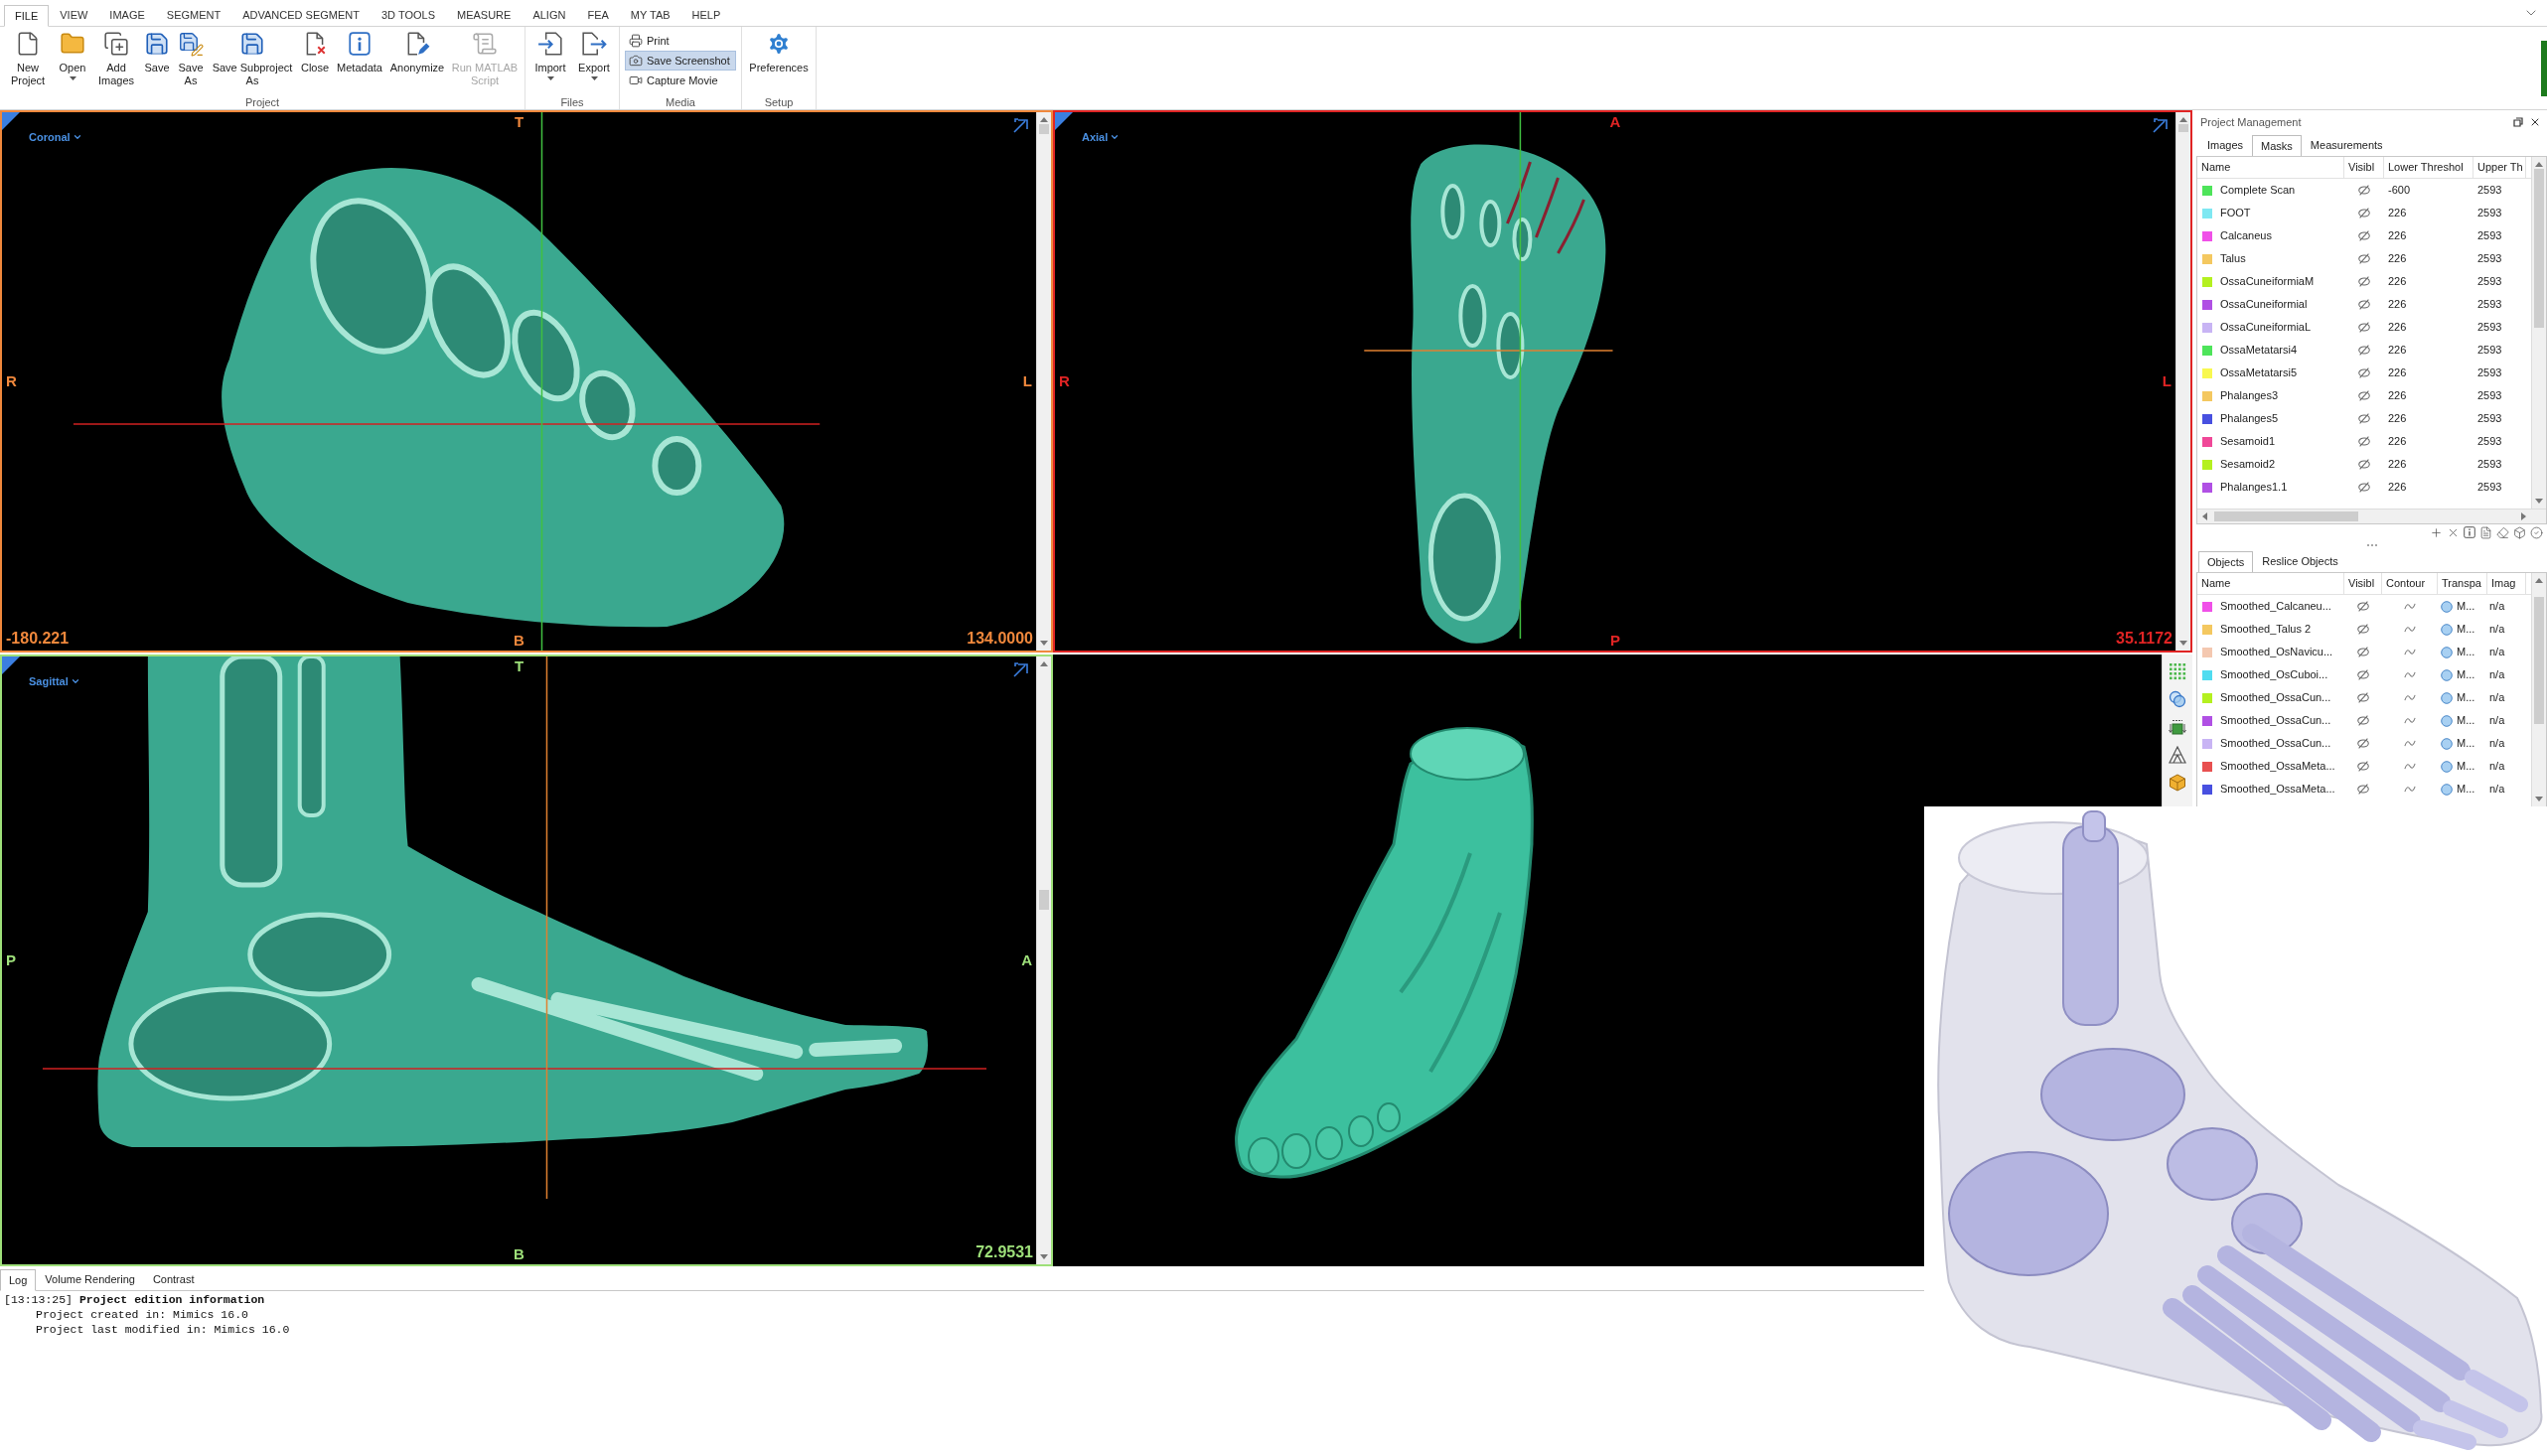  I want to click on overlapping-circles-icon, so click(2177, 699).